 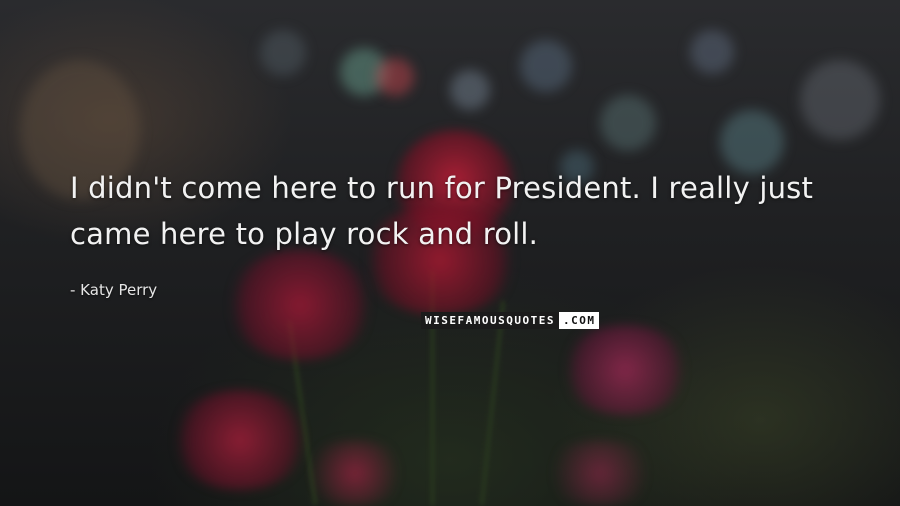 What do you see at coordinates (114, 290) in the screenshot?
I see `quote-author: - Katy Perry` at bounding box center [114, 290].